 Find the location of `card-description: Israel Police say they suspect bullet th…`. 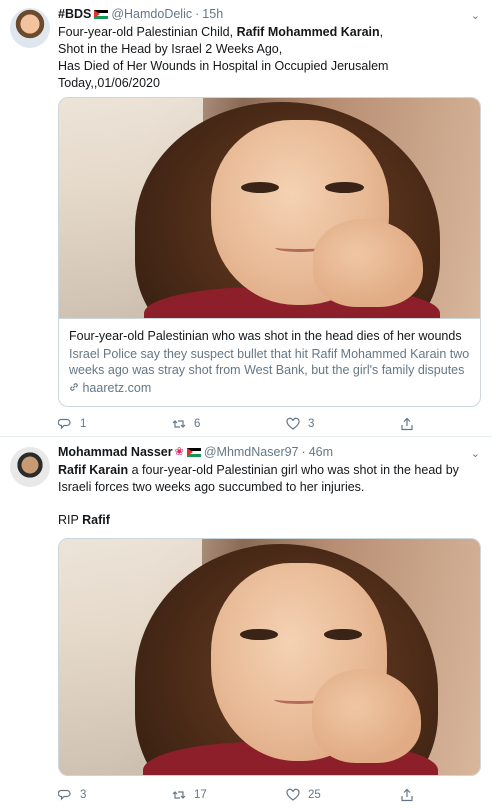

card-description: Israel Police say they suspect bullet th… is located at coordinates (269, 362).